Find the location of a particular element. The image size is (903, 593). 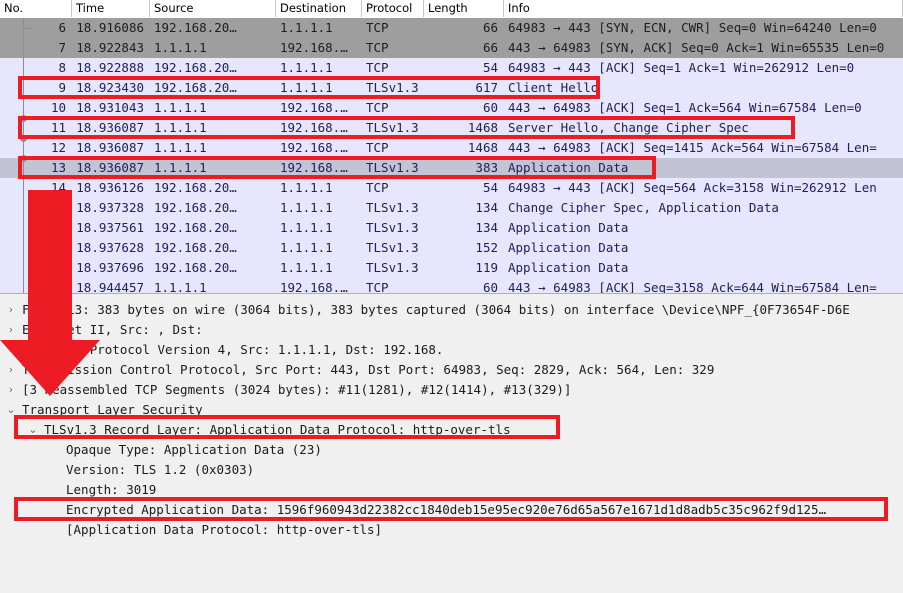

cell-time: 18.916086 is located at coordinates (110, 27).